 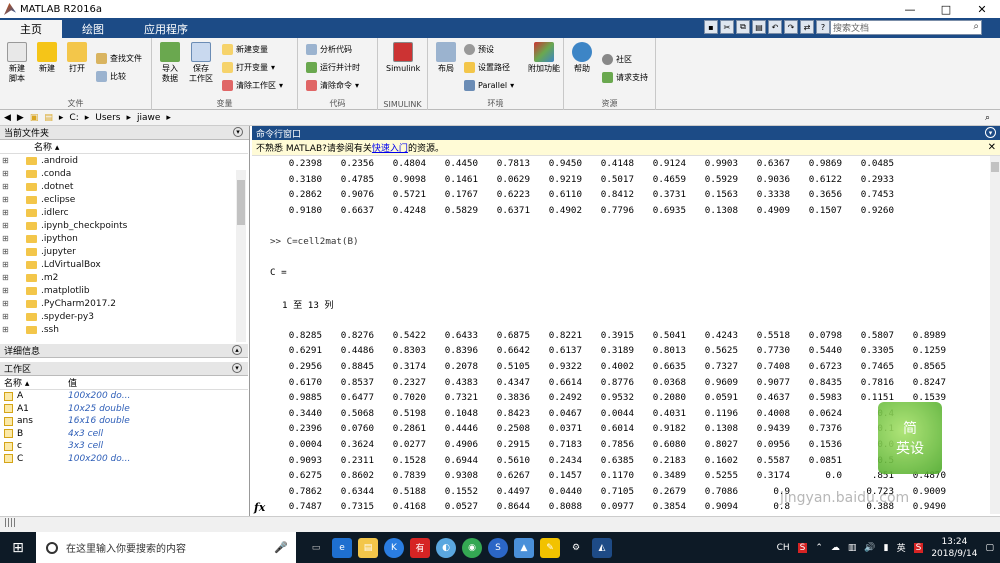 I want to click on folder-item: ⊞ .LdVirtualBox, so click(x=124, y=264).